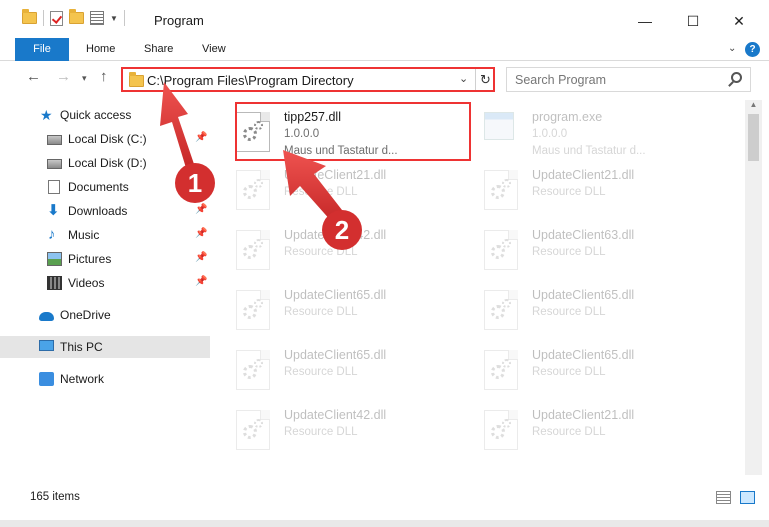 Image resolution: width=769 pixels, height=527 pixels. I want to click on highlighted-file-box, so click(353, 131).